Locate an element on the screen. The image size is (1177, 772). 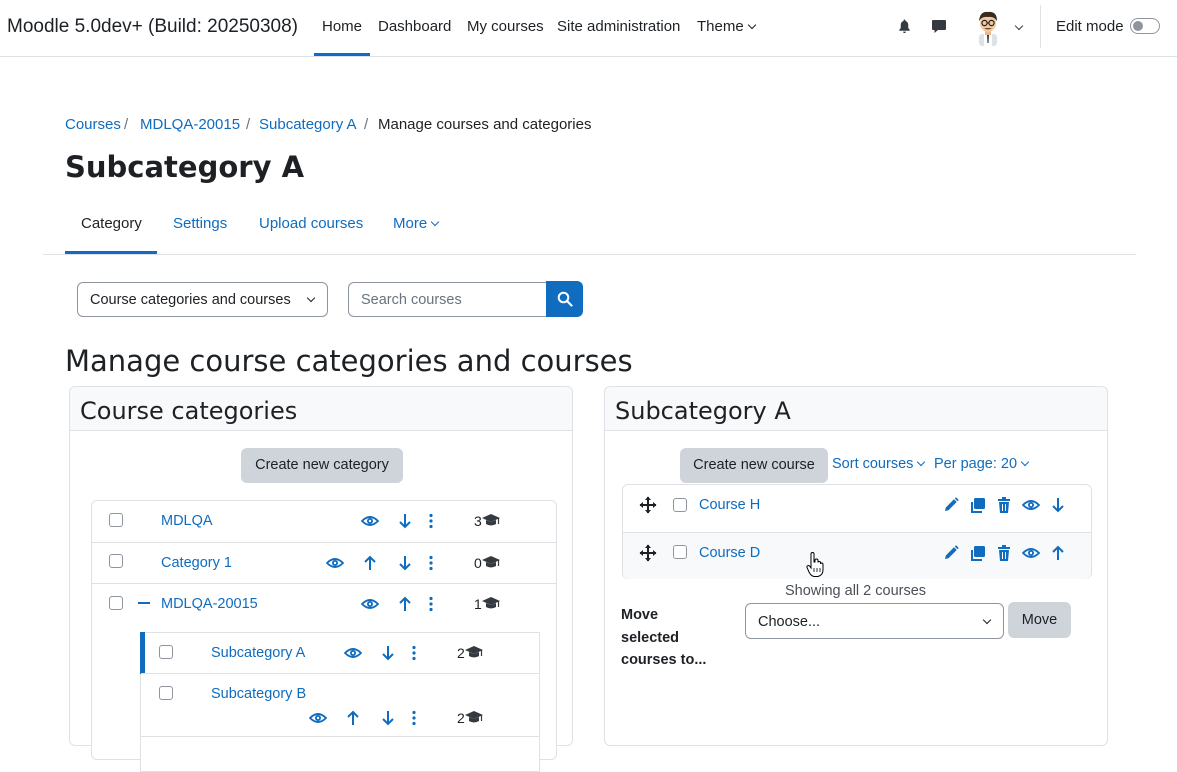
view-mode-select: Course categories and courses is located at coordinates (202, 299).